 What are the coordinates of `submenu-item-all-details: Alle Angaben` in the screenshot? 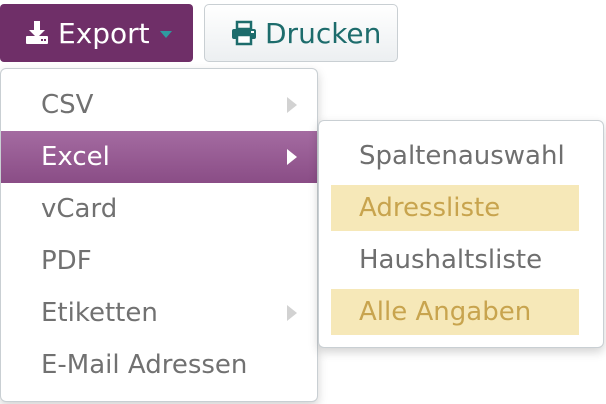 It's located at (455, 312).